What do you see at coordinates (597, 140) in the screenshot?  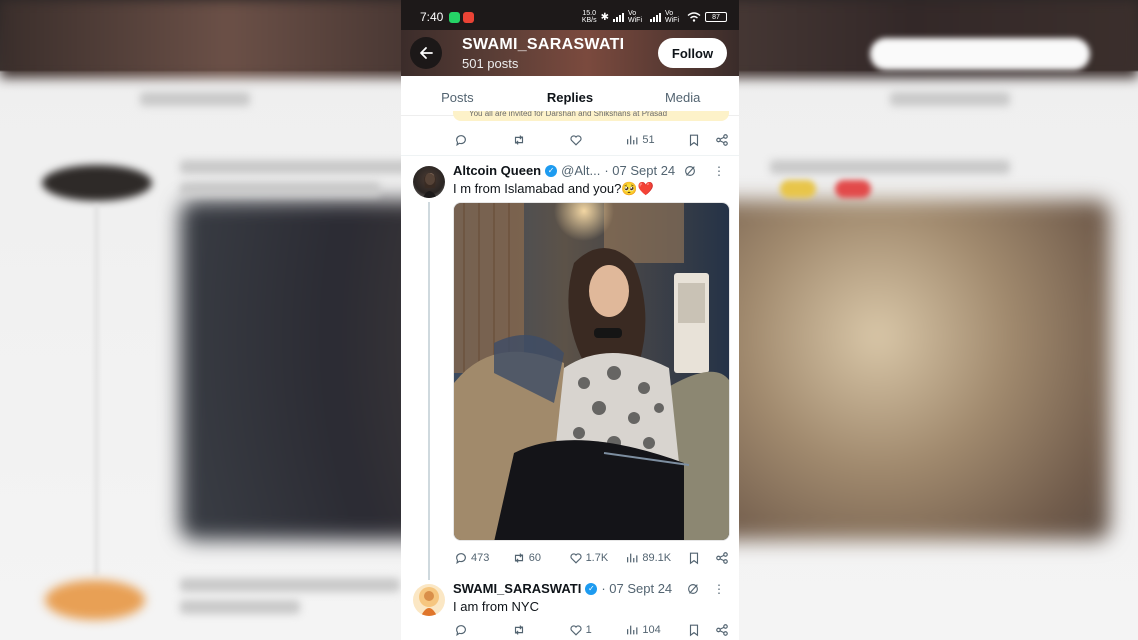 I see `like-button` at bounding box center [597, 140].